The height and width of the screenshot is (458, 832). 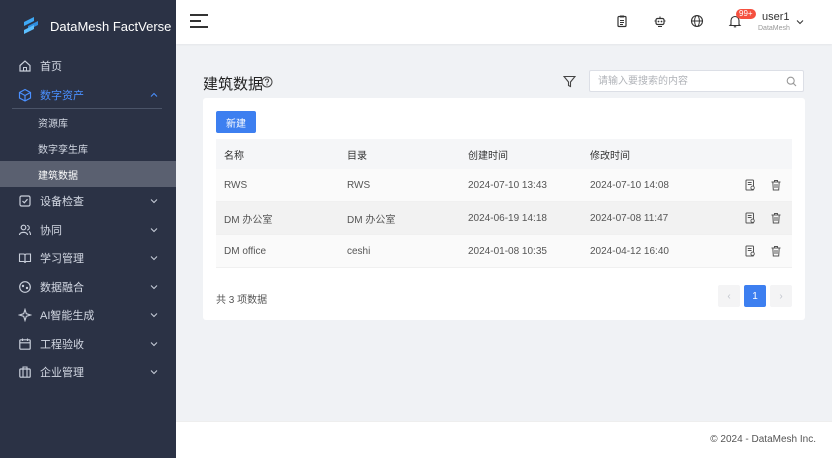 I want to click on sidebar-subitem-digital-twin-library: 数字孪生库, so click(x=88, y=148).